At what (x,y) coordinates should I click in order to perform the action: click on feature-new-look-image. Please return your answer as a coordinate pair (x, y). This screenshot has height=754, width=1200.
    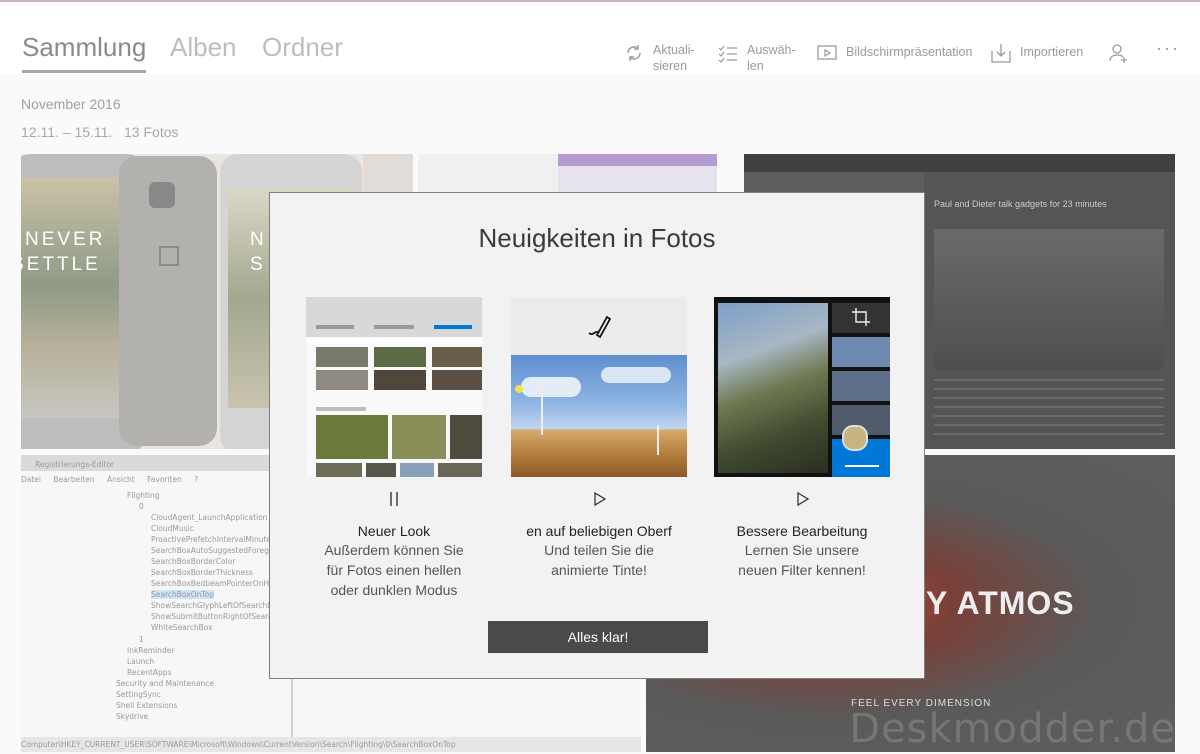
    Looking at the image, I should click on (394, 387).